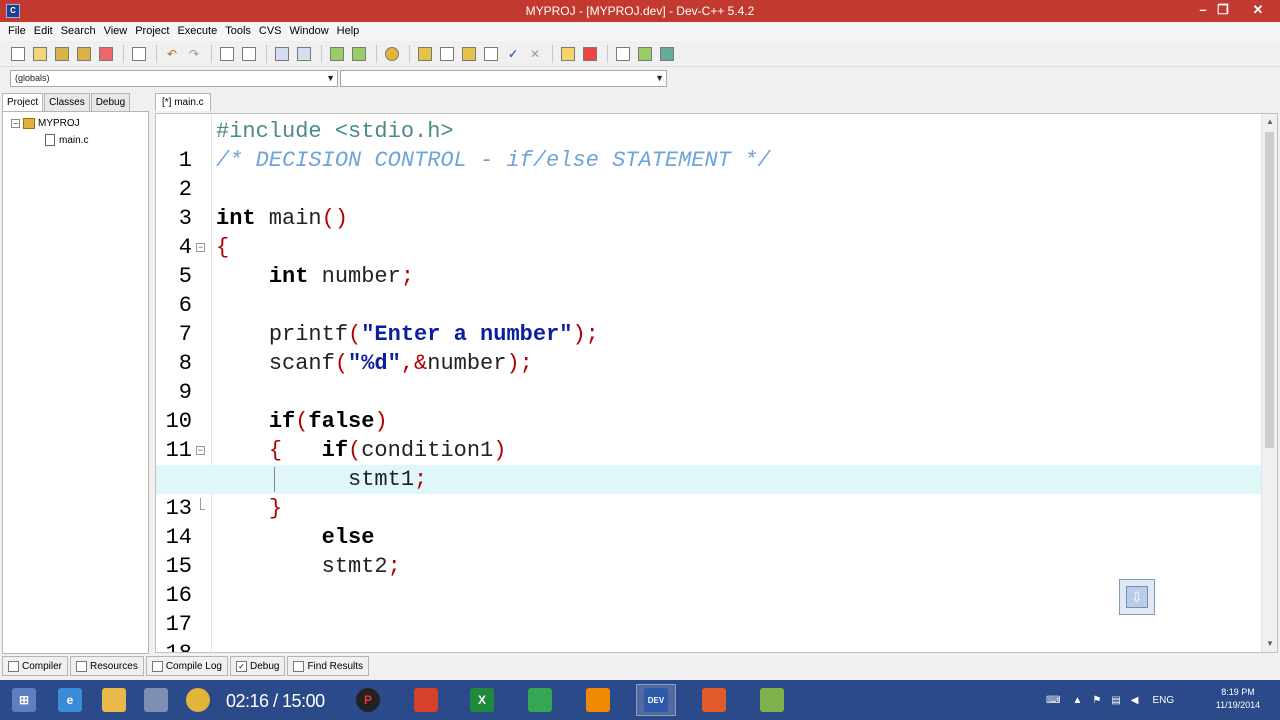  What do you see at coordinates (249, 54) in the screenshot?
I see `replace-button` at bounding box center [249, 54].